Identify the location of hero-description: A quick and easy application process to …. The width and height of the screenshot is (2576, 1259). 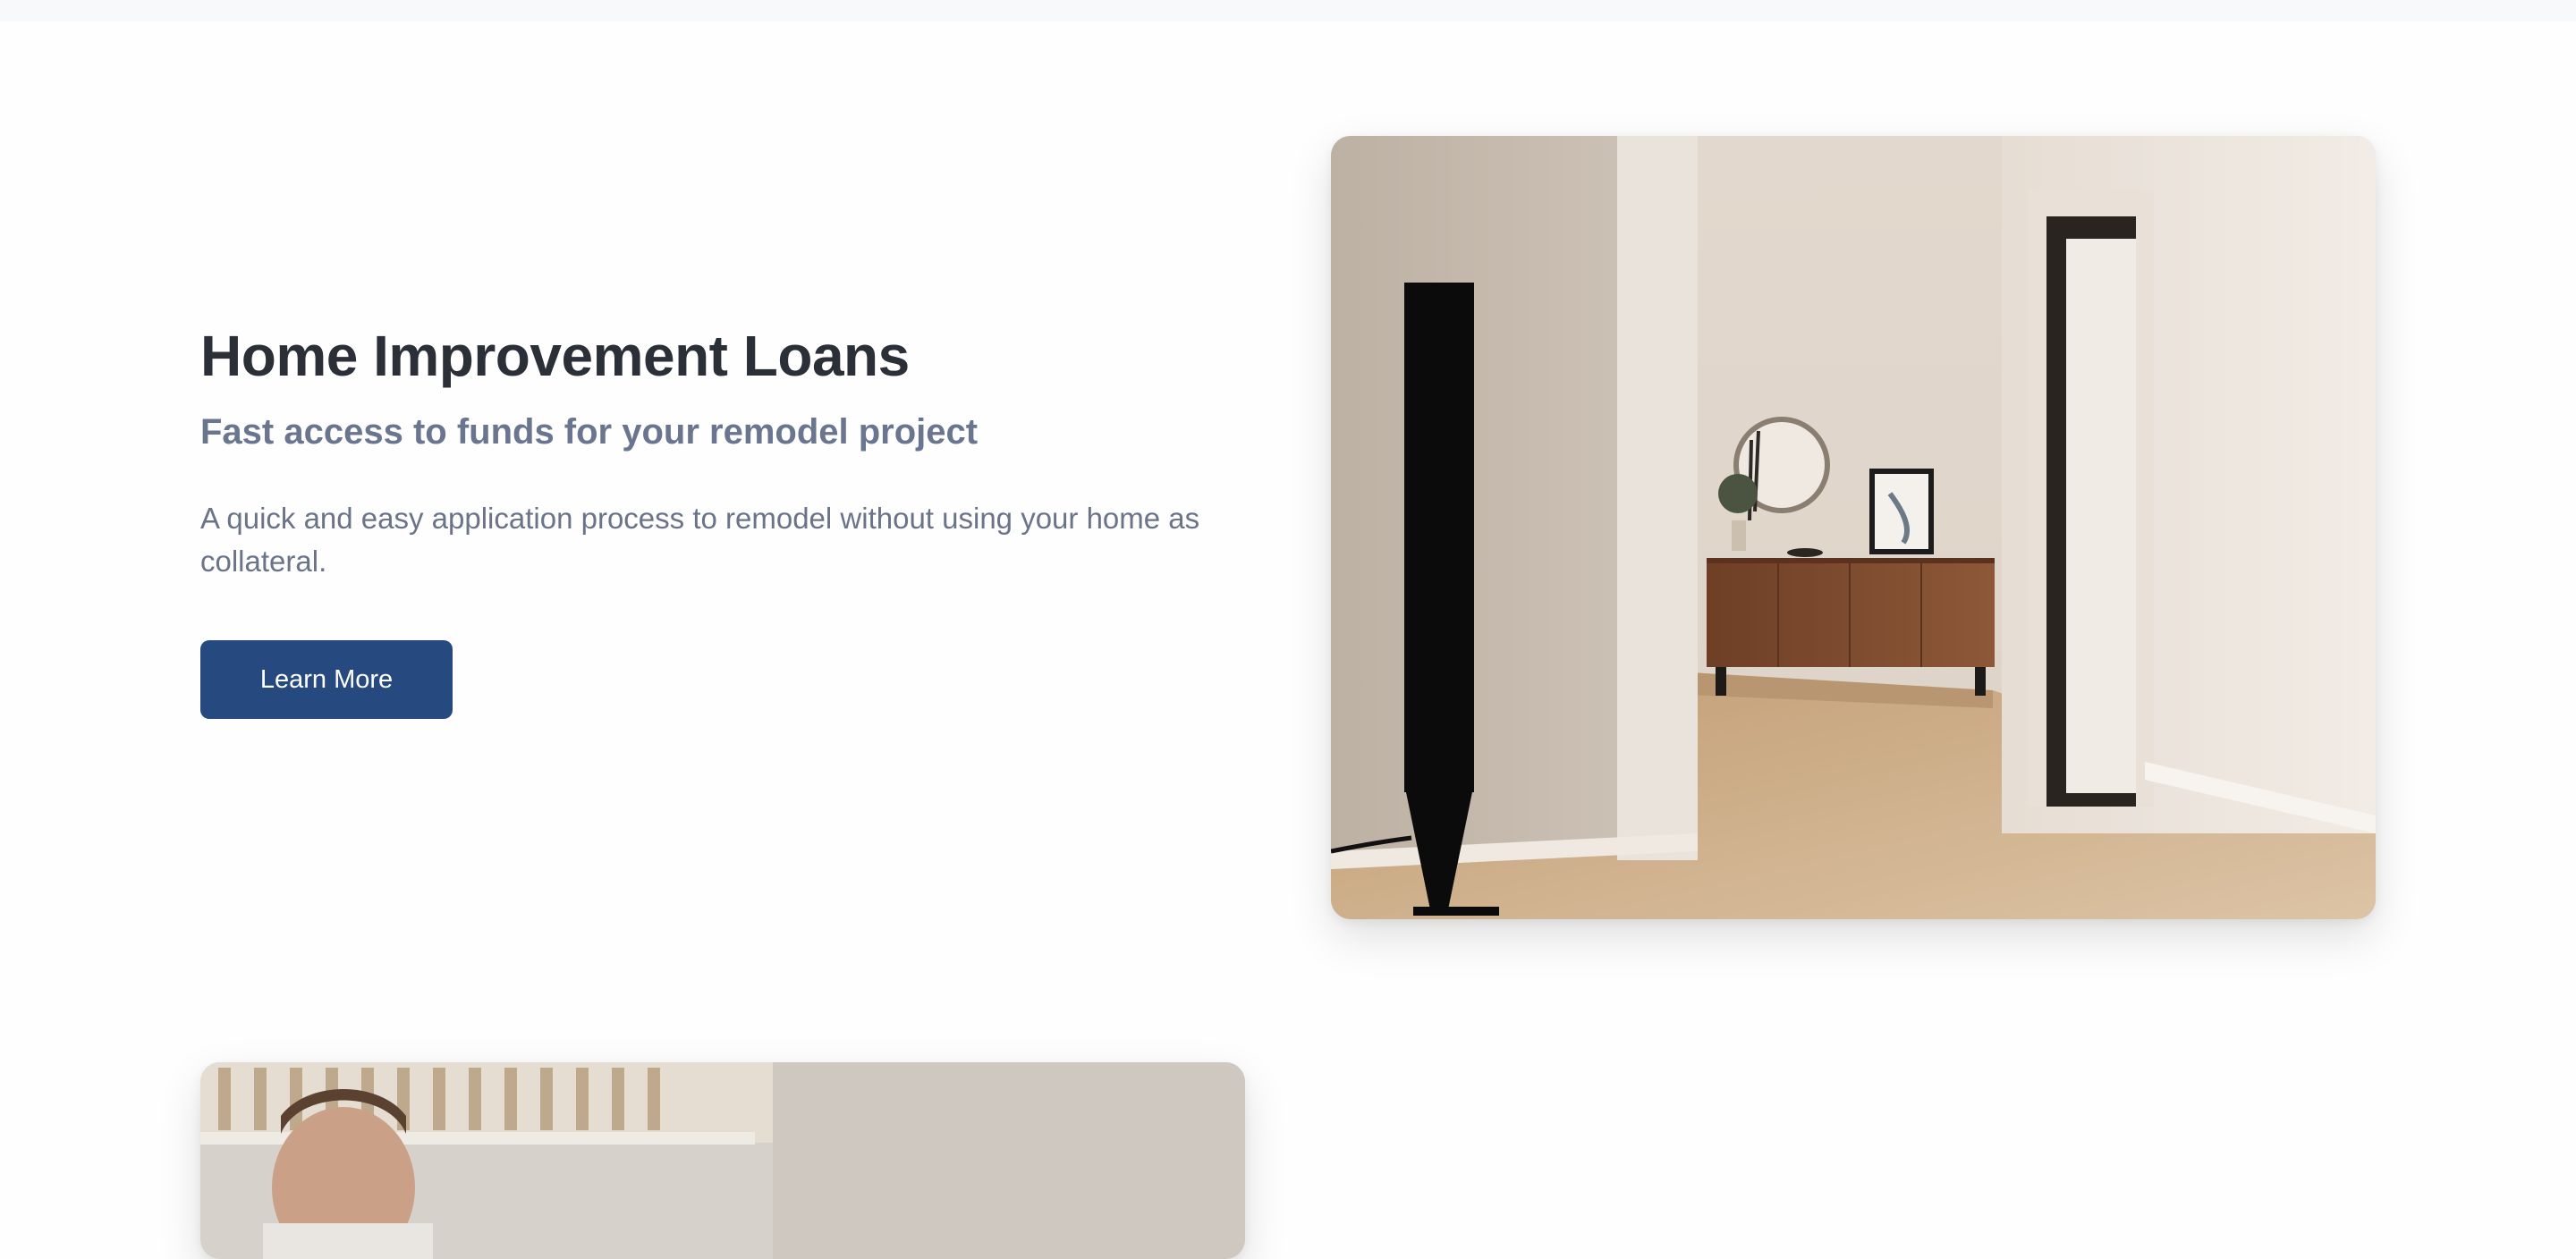
(700, 540).